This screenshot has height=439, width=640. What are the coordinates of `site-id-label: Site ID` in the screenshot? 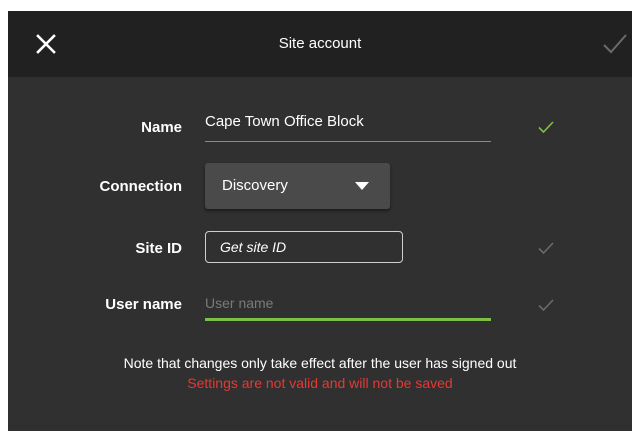 It's located at (158, 248).